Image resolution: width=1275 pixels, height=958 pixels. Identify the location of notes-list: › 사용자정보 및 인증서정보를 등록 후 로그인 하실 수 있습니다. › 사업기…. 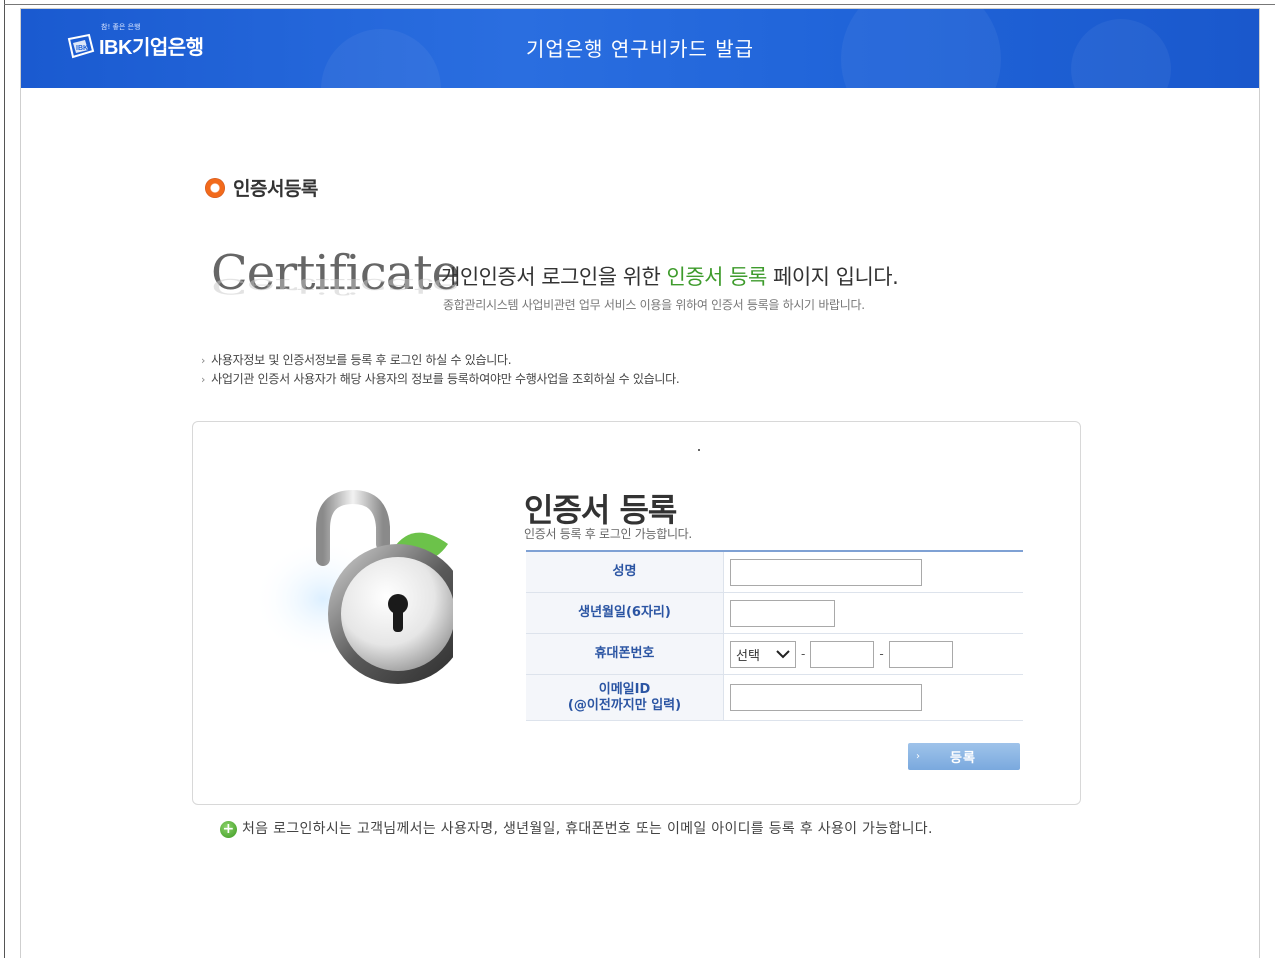
(440, 370).